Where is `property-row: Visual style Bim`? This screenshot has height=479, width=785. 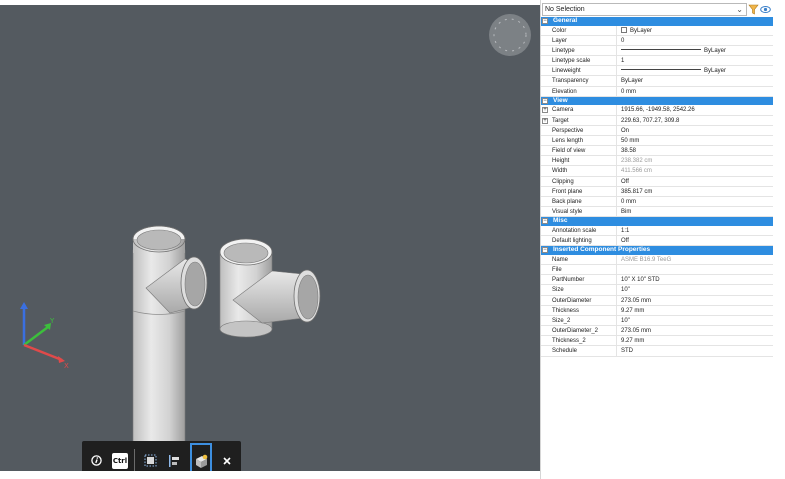
property-row: Visual style Bim is located at coordinates (657, 212).